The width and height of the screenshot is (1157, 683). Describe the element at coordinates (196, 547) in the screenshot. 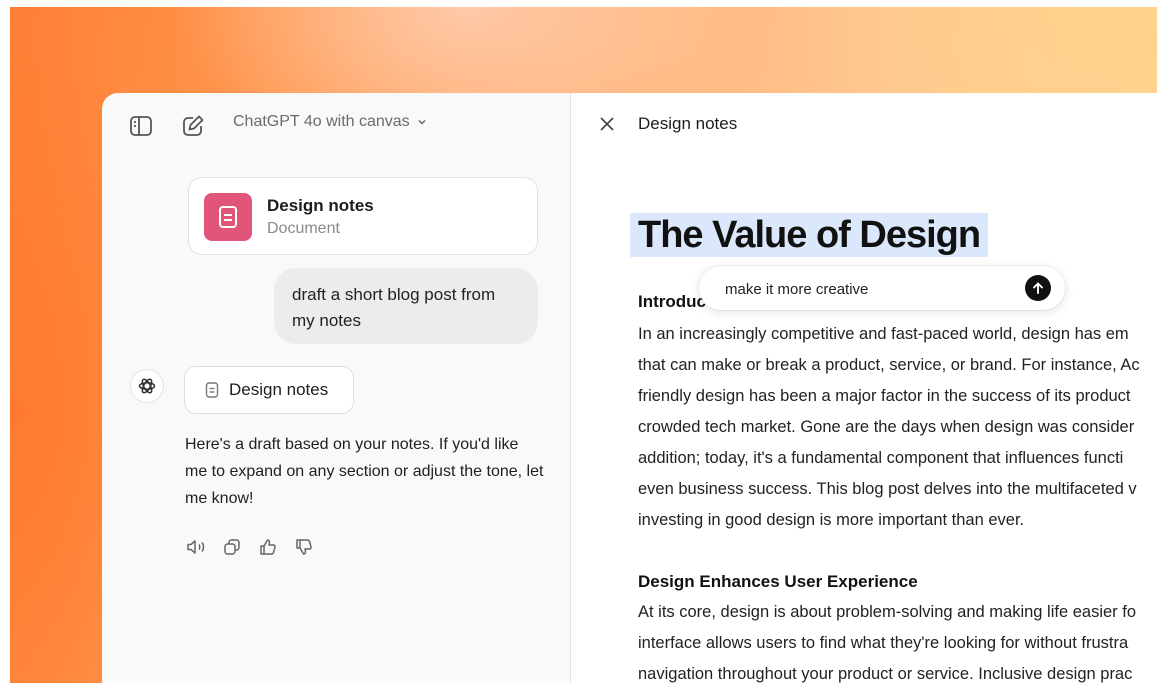

I see `speaker-icon` at that location.